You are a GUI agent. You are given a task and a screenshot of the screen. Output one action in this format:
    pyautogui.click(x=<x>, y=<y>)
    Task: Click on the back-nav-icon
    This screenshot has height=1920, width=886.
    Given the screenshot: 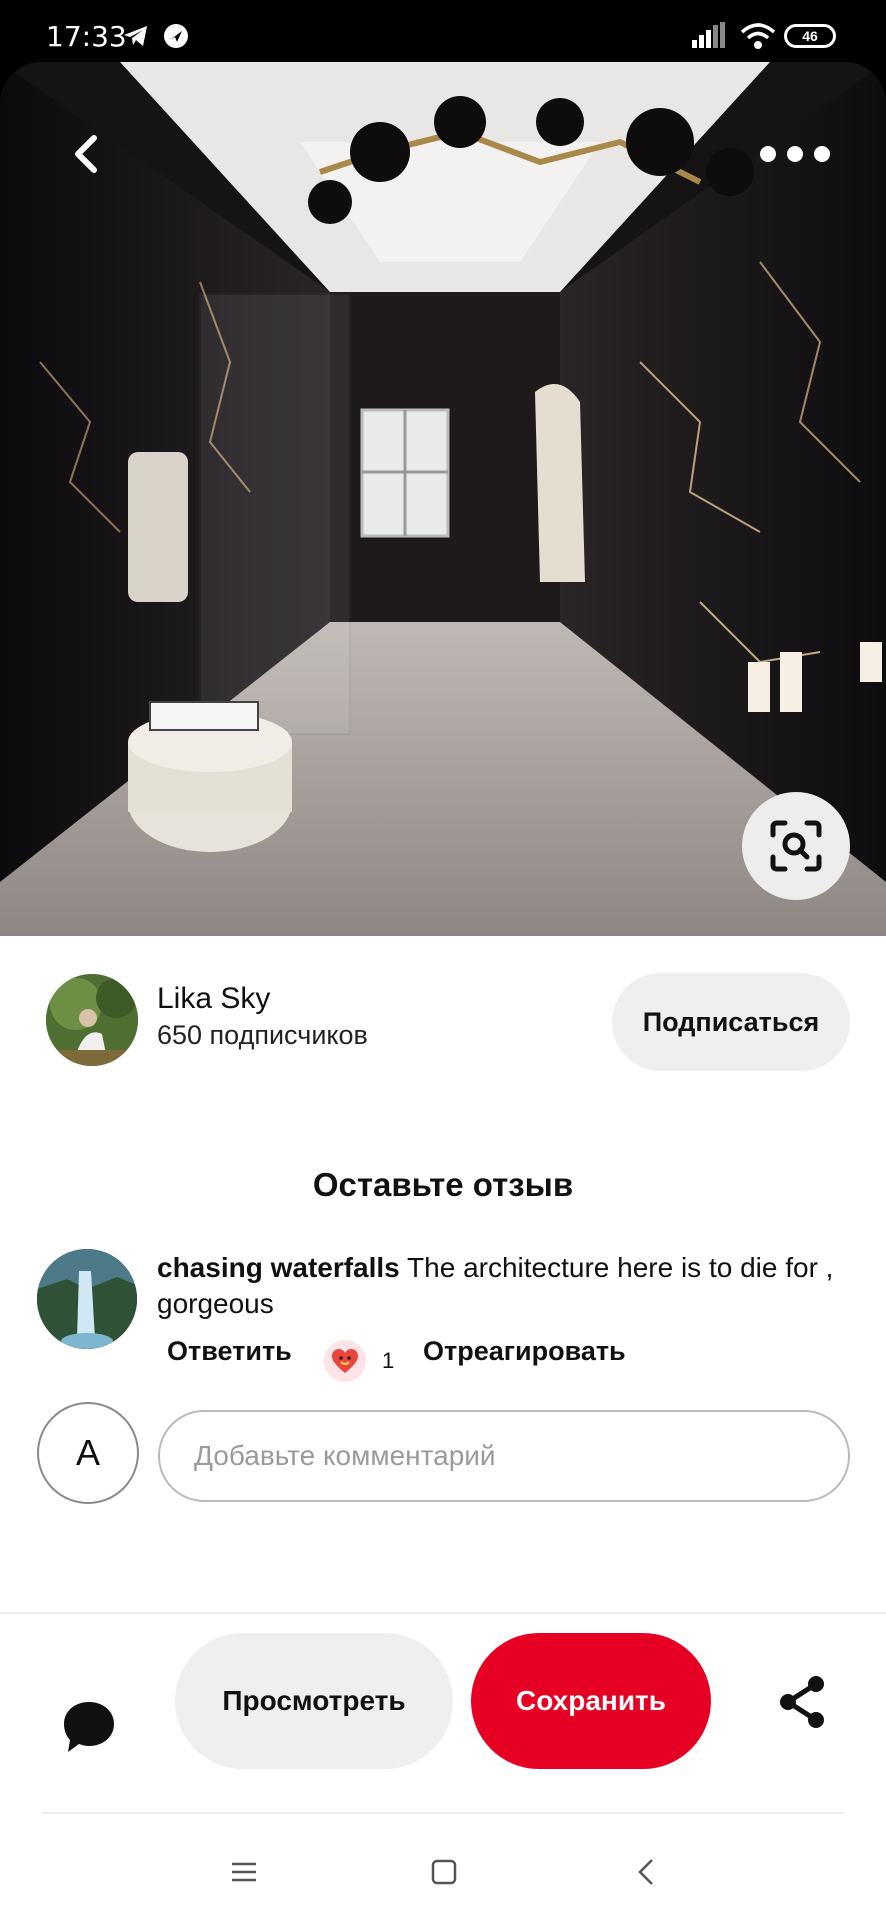 What is the action you would take?
    pyautogui.click(x=645, y=1872)
    